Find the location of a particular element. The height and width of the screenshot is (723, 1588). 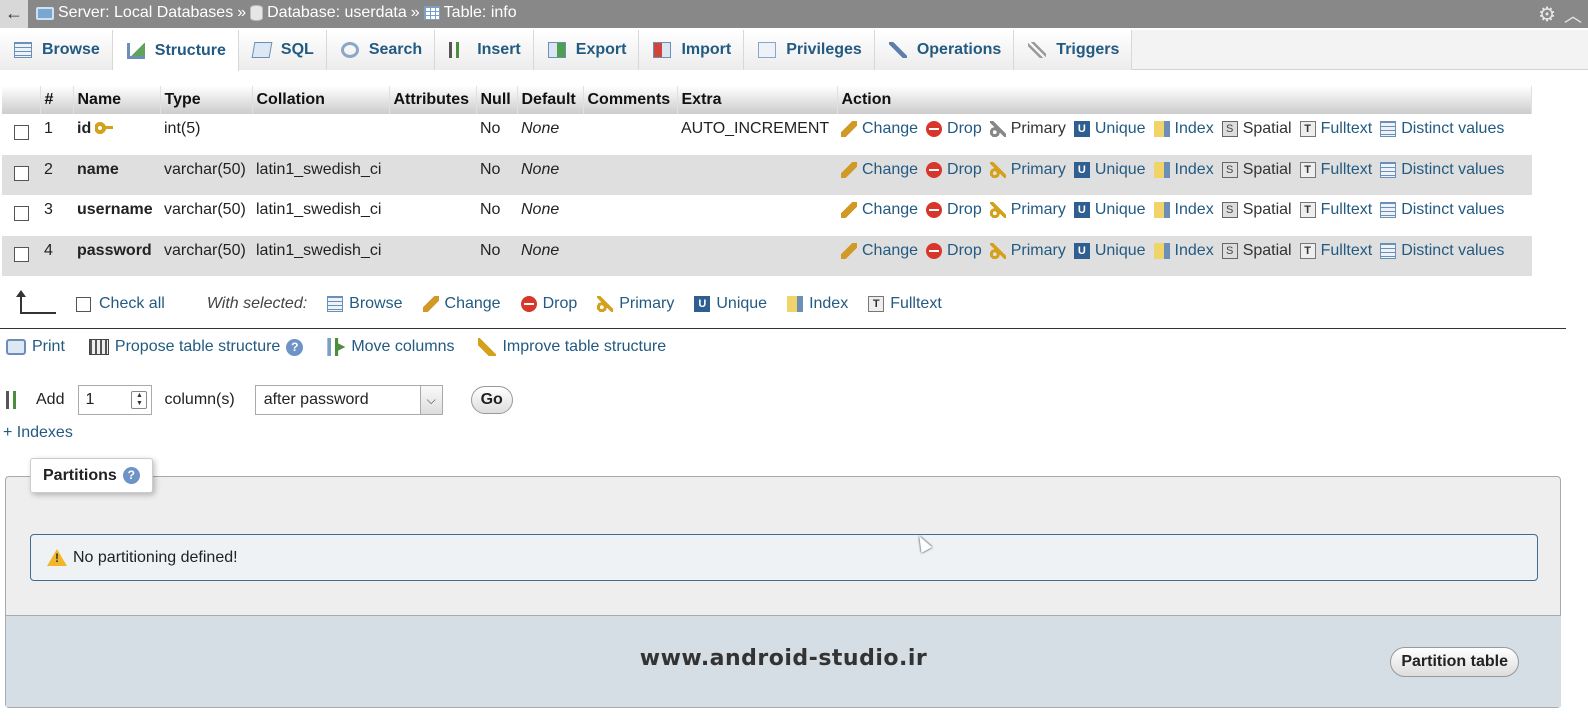

tab-import: Import is located at coordinates (692, 50).